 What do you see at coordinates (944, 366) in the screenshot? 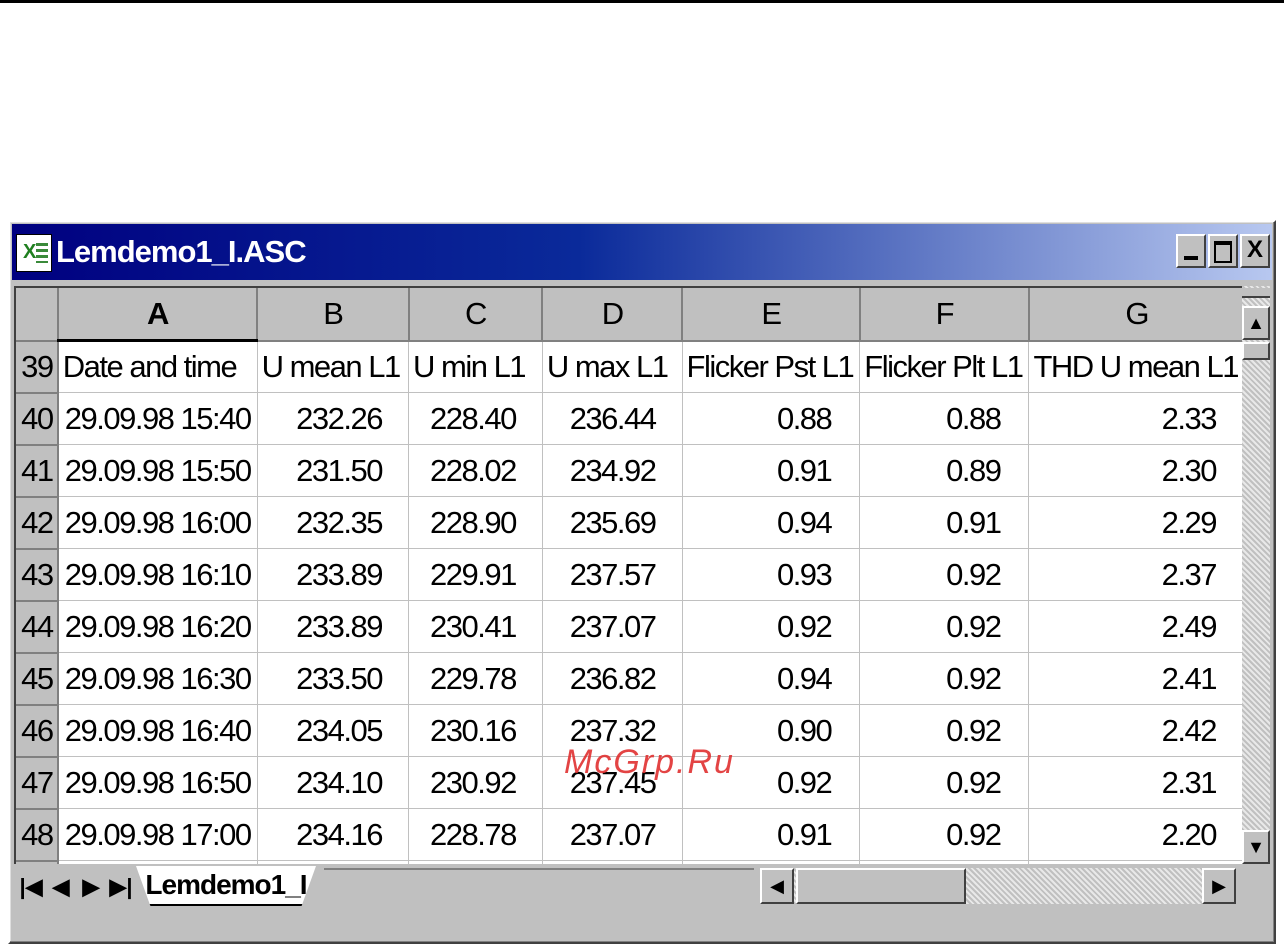
I see `cell-f39: Flicker Plt L1` at bounding box center [944, 366].